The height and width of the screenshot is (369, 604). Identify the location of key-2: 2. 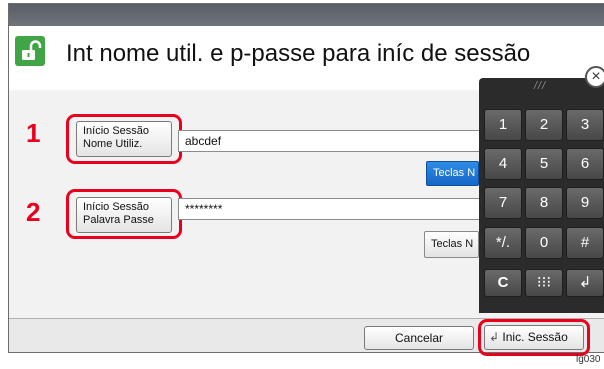
(544, 125).